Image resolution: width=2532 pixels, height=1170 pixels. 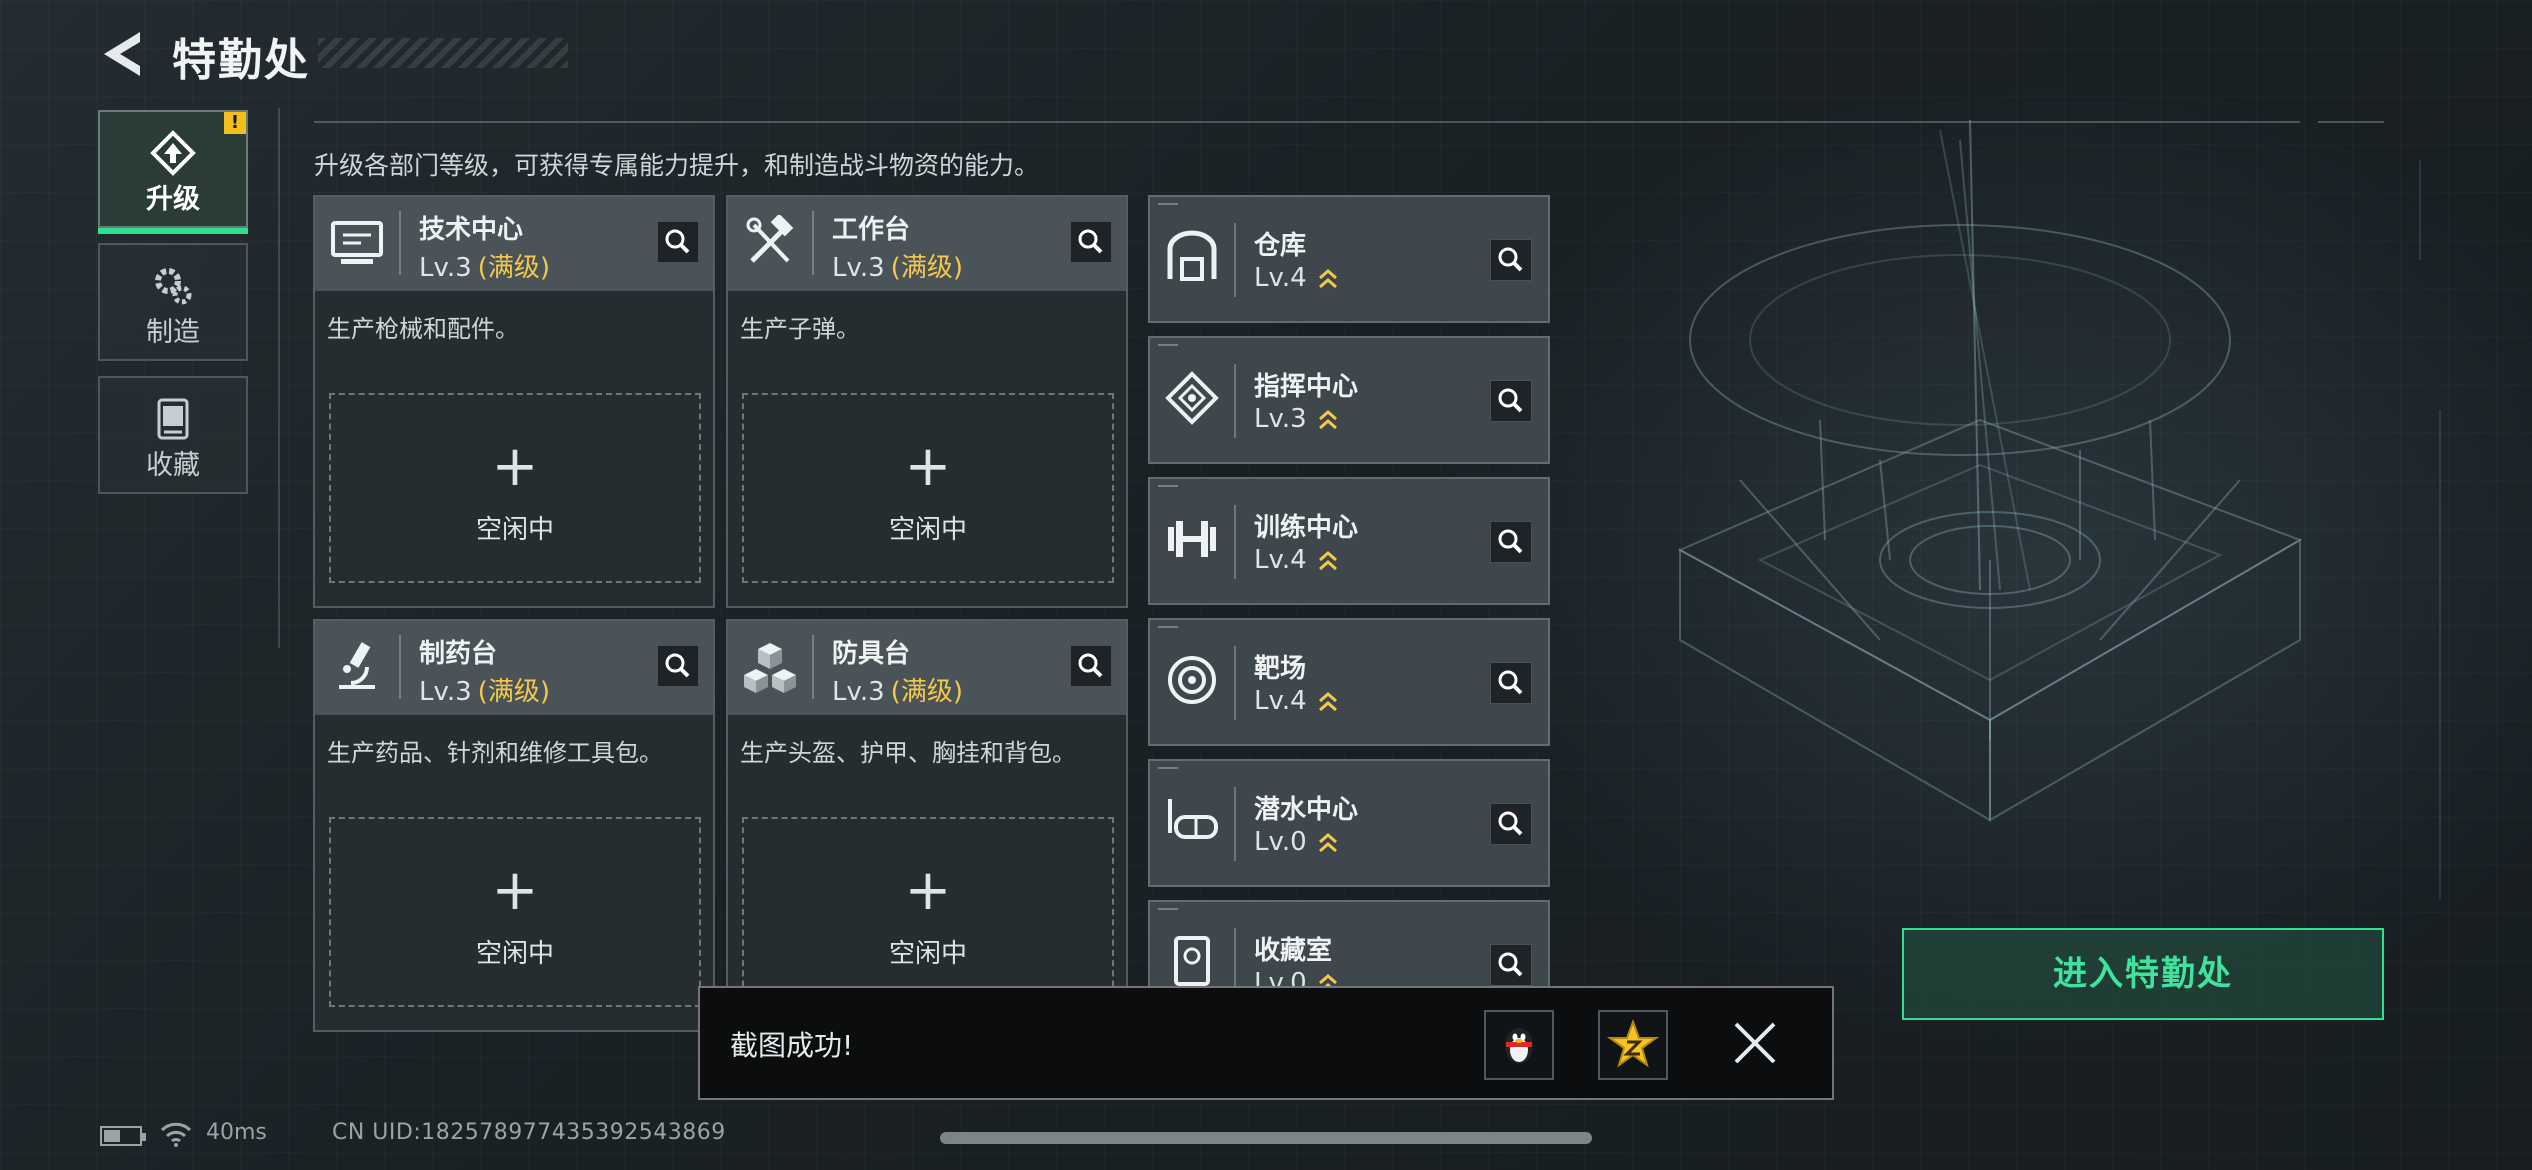 What do you see at coordinates (443, 53) in the screenshot?
I see `title-decoration` at bounding box center [443, 53].